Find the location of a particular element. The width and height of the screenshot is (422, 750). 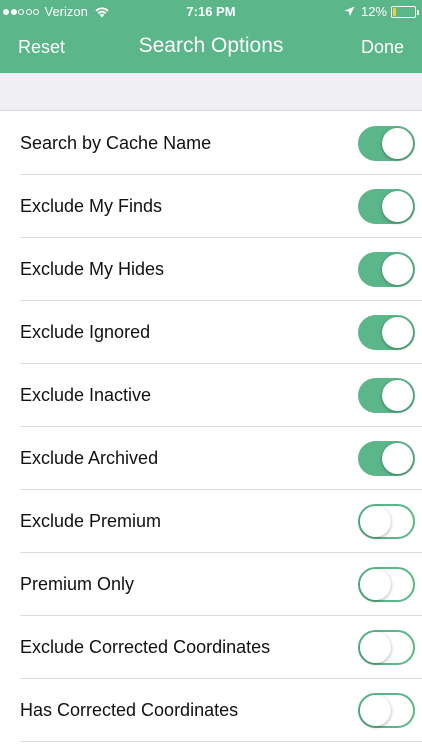

battery-icon is located at coordinates (405, 11).